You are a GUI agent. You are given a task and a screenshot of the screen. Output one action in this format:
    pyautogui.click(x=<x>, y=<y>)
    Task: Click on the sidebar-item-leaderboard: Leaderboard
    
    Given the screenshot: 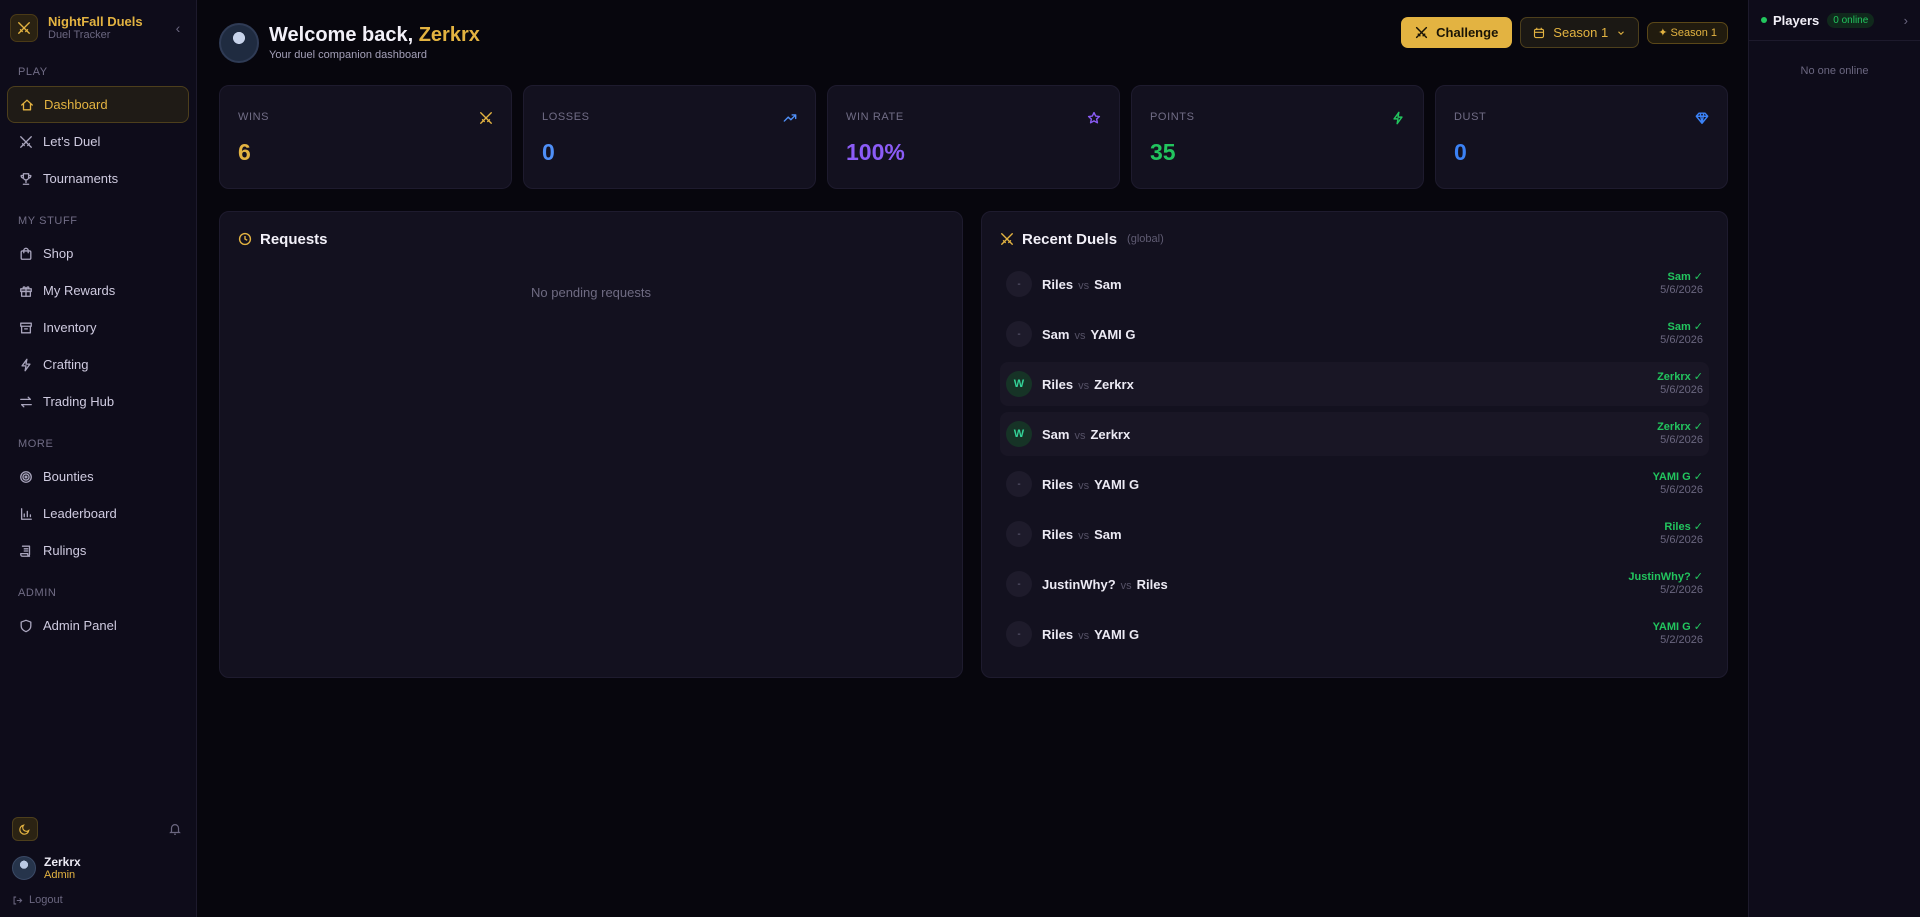 What is the action you would take?
    pyautogui.click(x=98, y=513)
    